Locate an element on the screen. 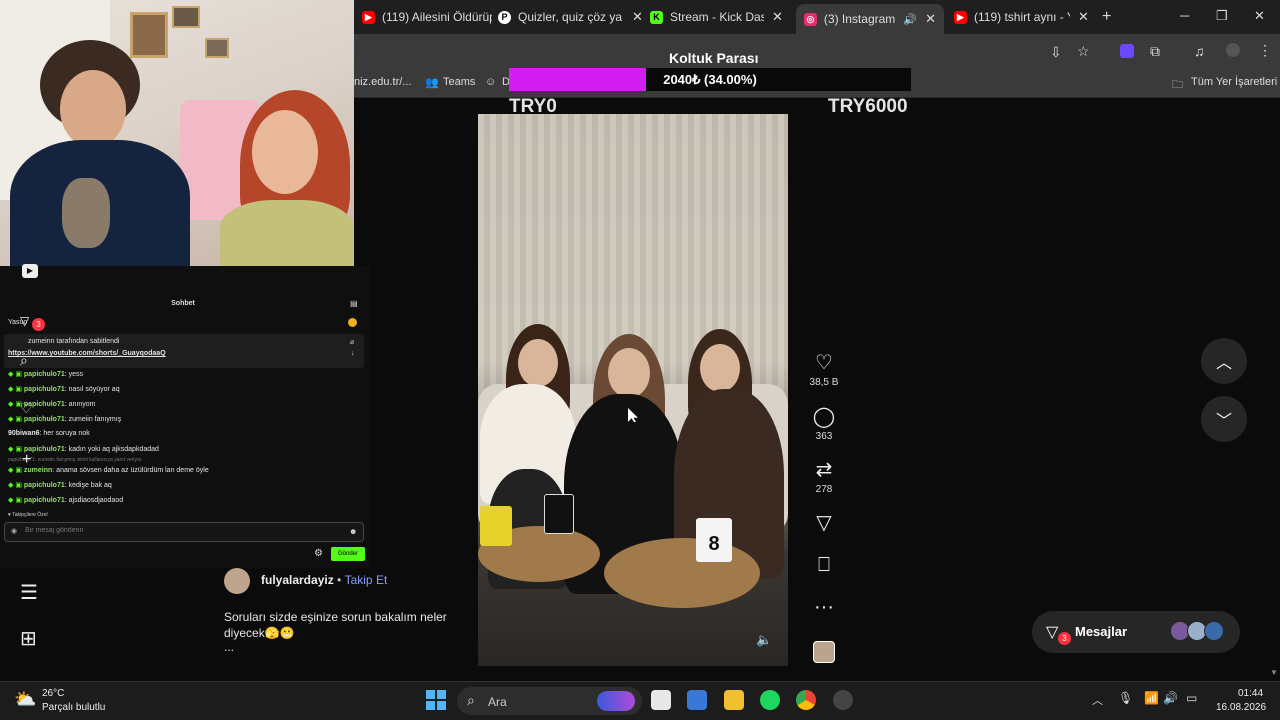 Image resolution: width=1280 pixels, height=720 pixels. send-button: Gönder is located at coordinates (348, 554).